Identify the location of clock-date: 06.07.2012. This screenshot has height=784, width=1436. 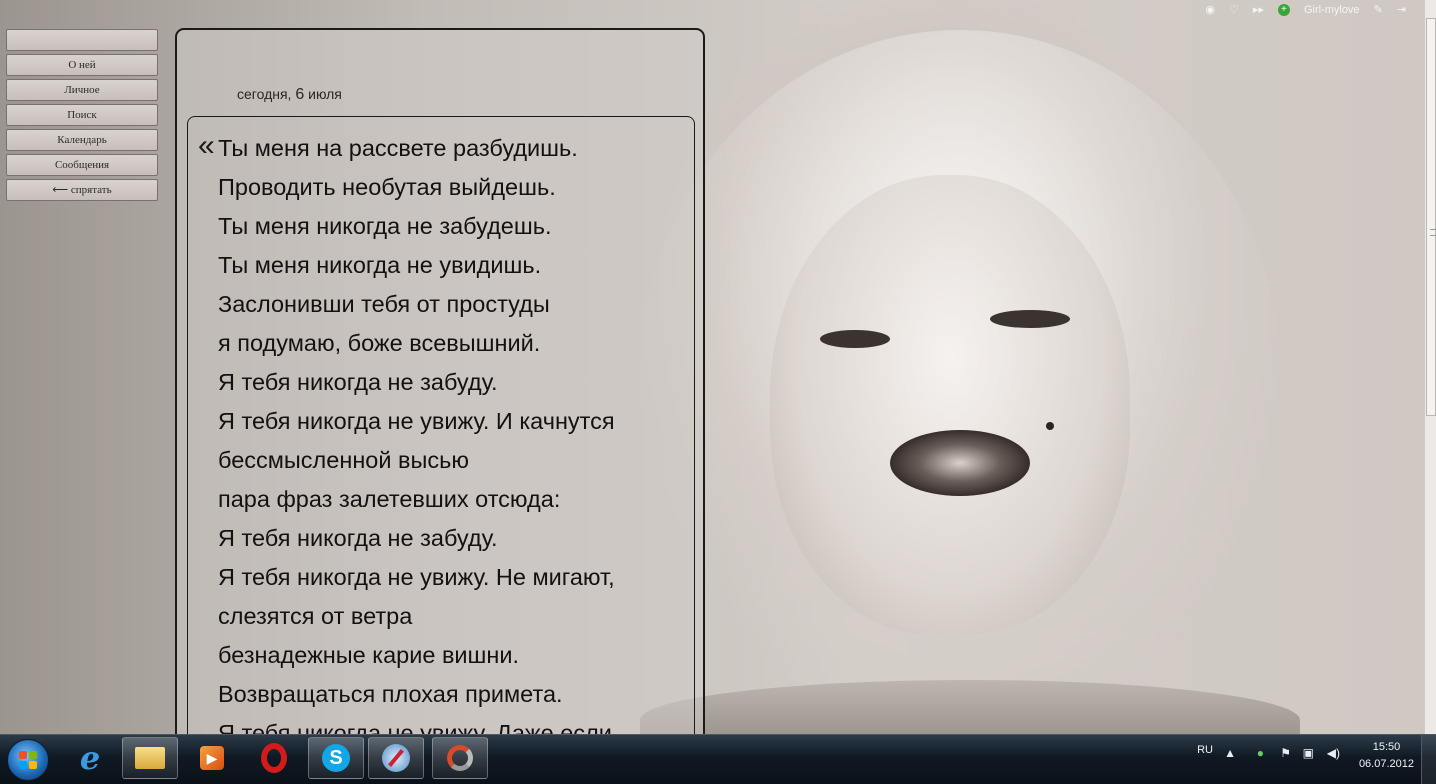
(1386, 764).